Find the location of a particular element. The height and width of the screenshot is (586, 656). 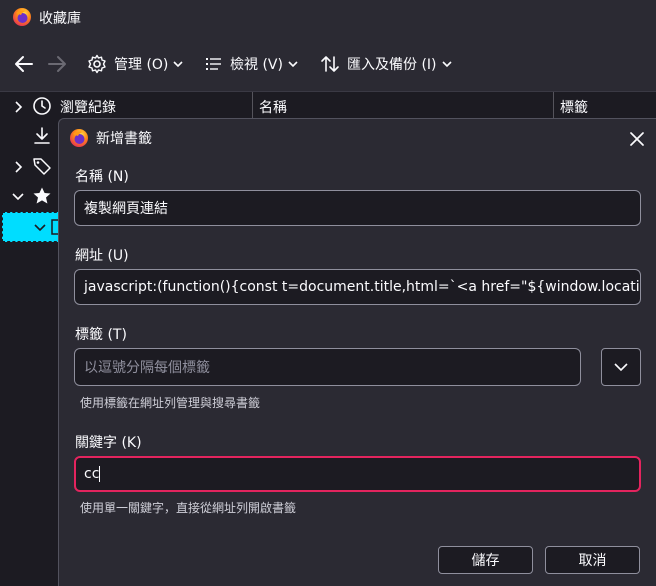

tags-hint: 使用標籤在網址列管理與搜尋書籤 is located at coordinates (170, 403).